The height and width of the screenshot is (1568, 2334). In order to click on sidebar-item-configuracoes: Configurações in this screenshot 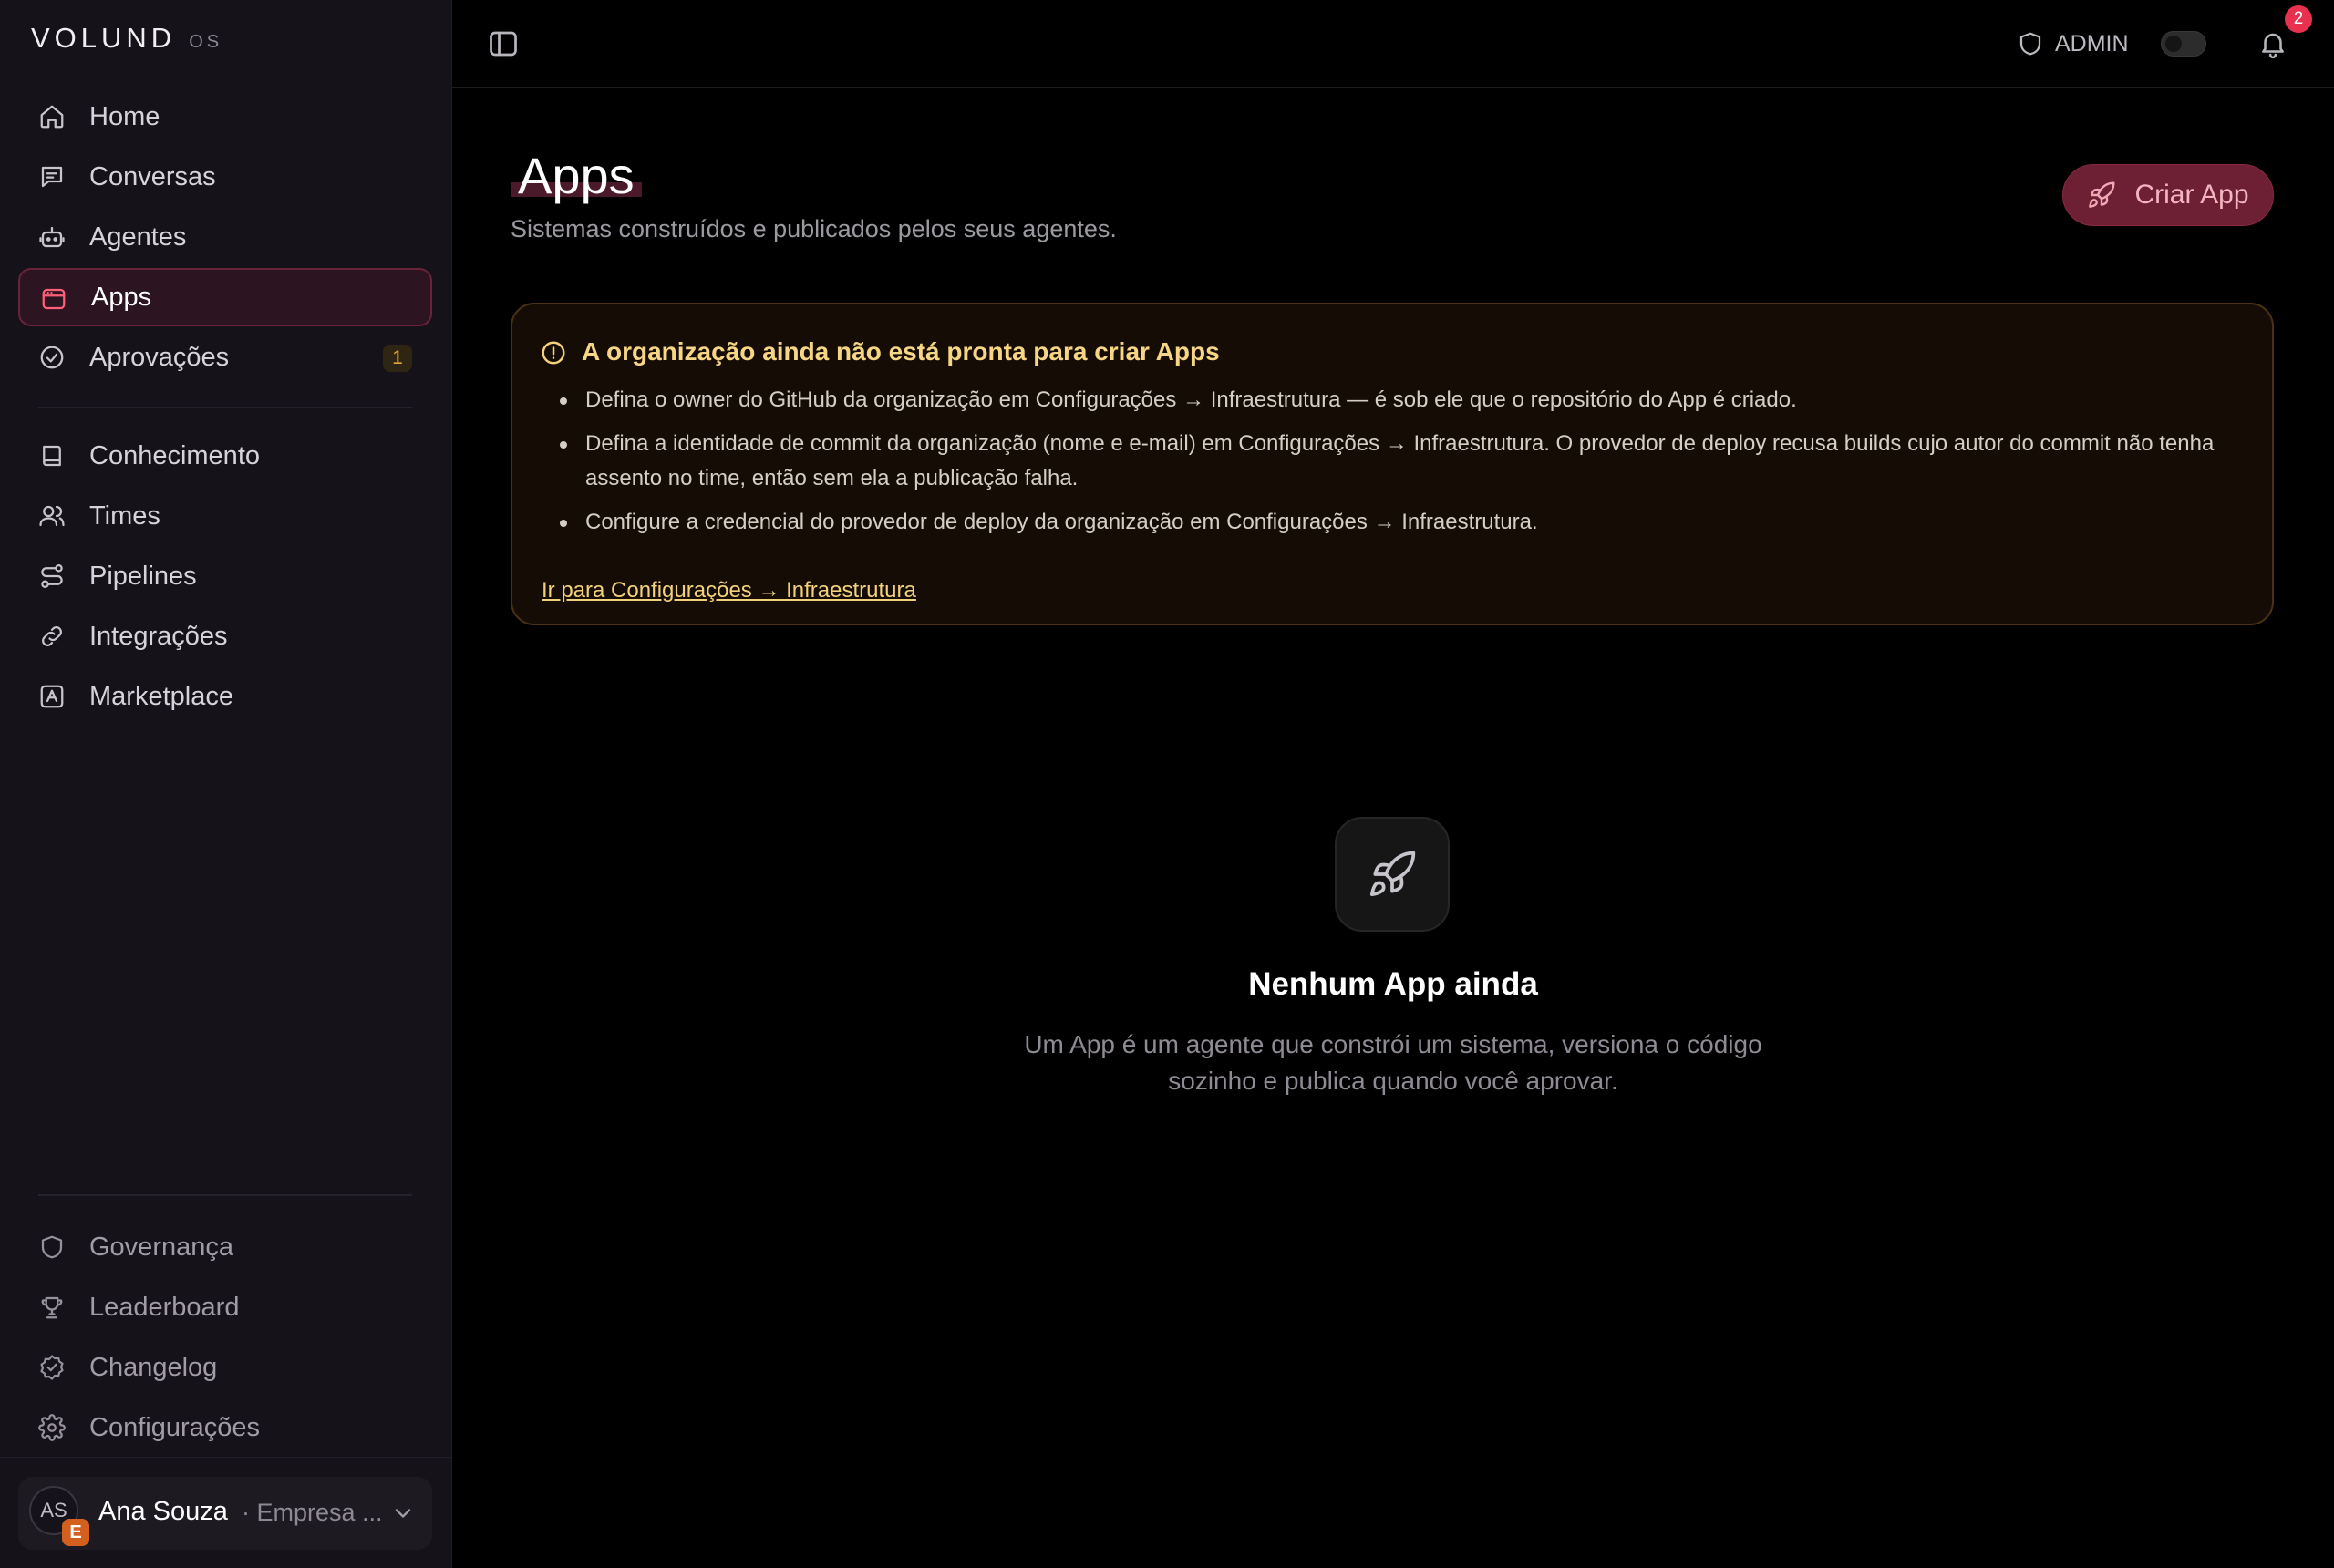, I will do `click(225, 1427)`.